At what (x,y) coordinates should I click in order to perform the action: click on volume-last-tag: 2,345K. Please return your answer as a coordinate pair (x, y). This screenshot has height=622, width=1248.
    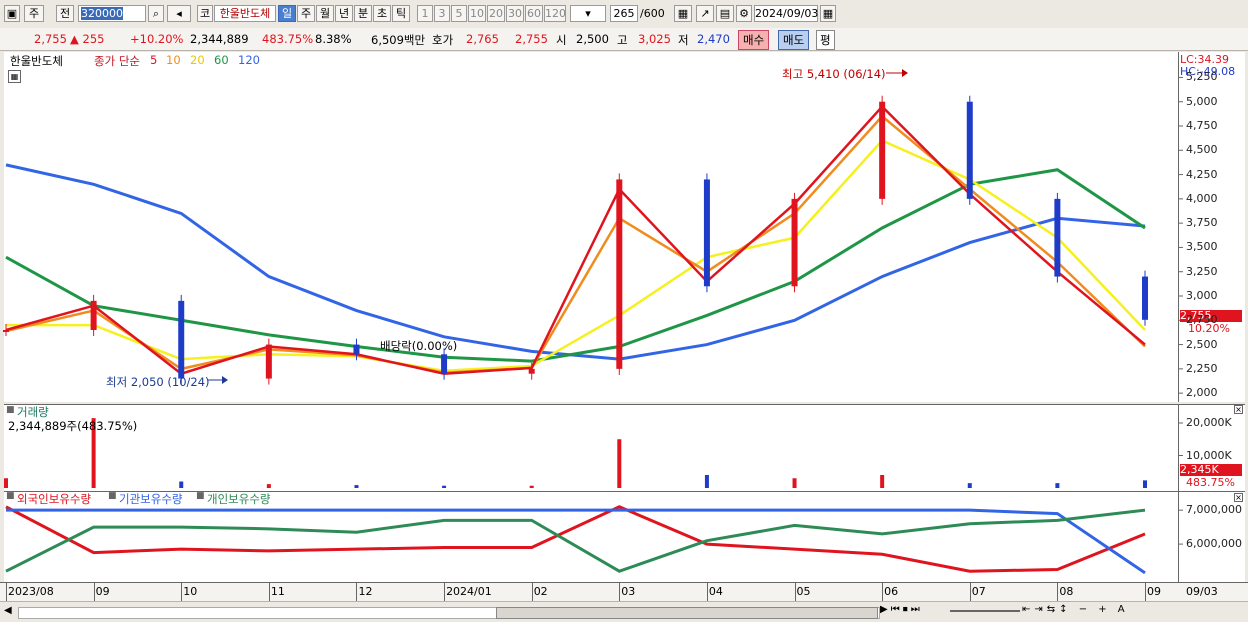
    Looking at the image, I should click on (1211, 470).